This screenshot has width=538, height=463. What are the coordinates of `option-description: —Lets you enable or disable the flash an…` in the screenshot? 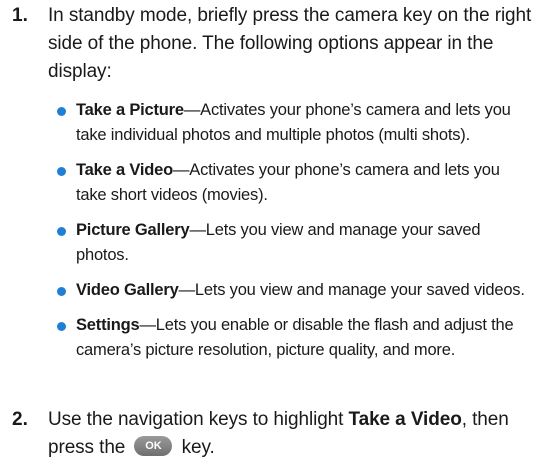 It's located at (295, 337).